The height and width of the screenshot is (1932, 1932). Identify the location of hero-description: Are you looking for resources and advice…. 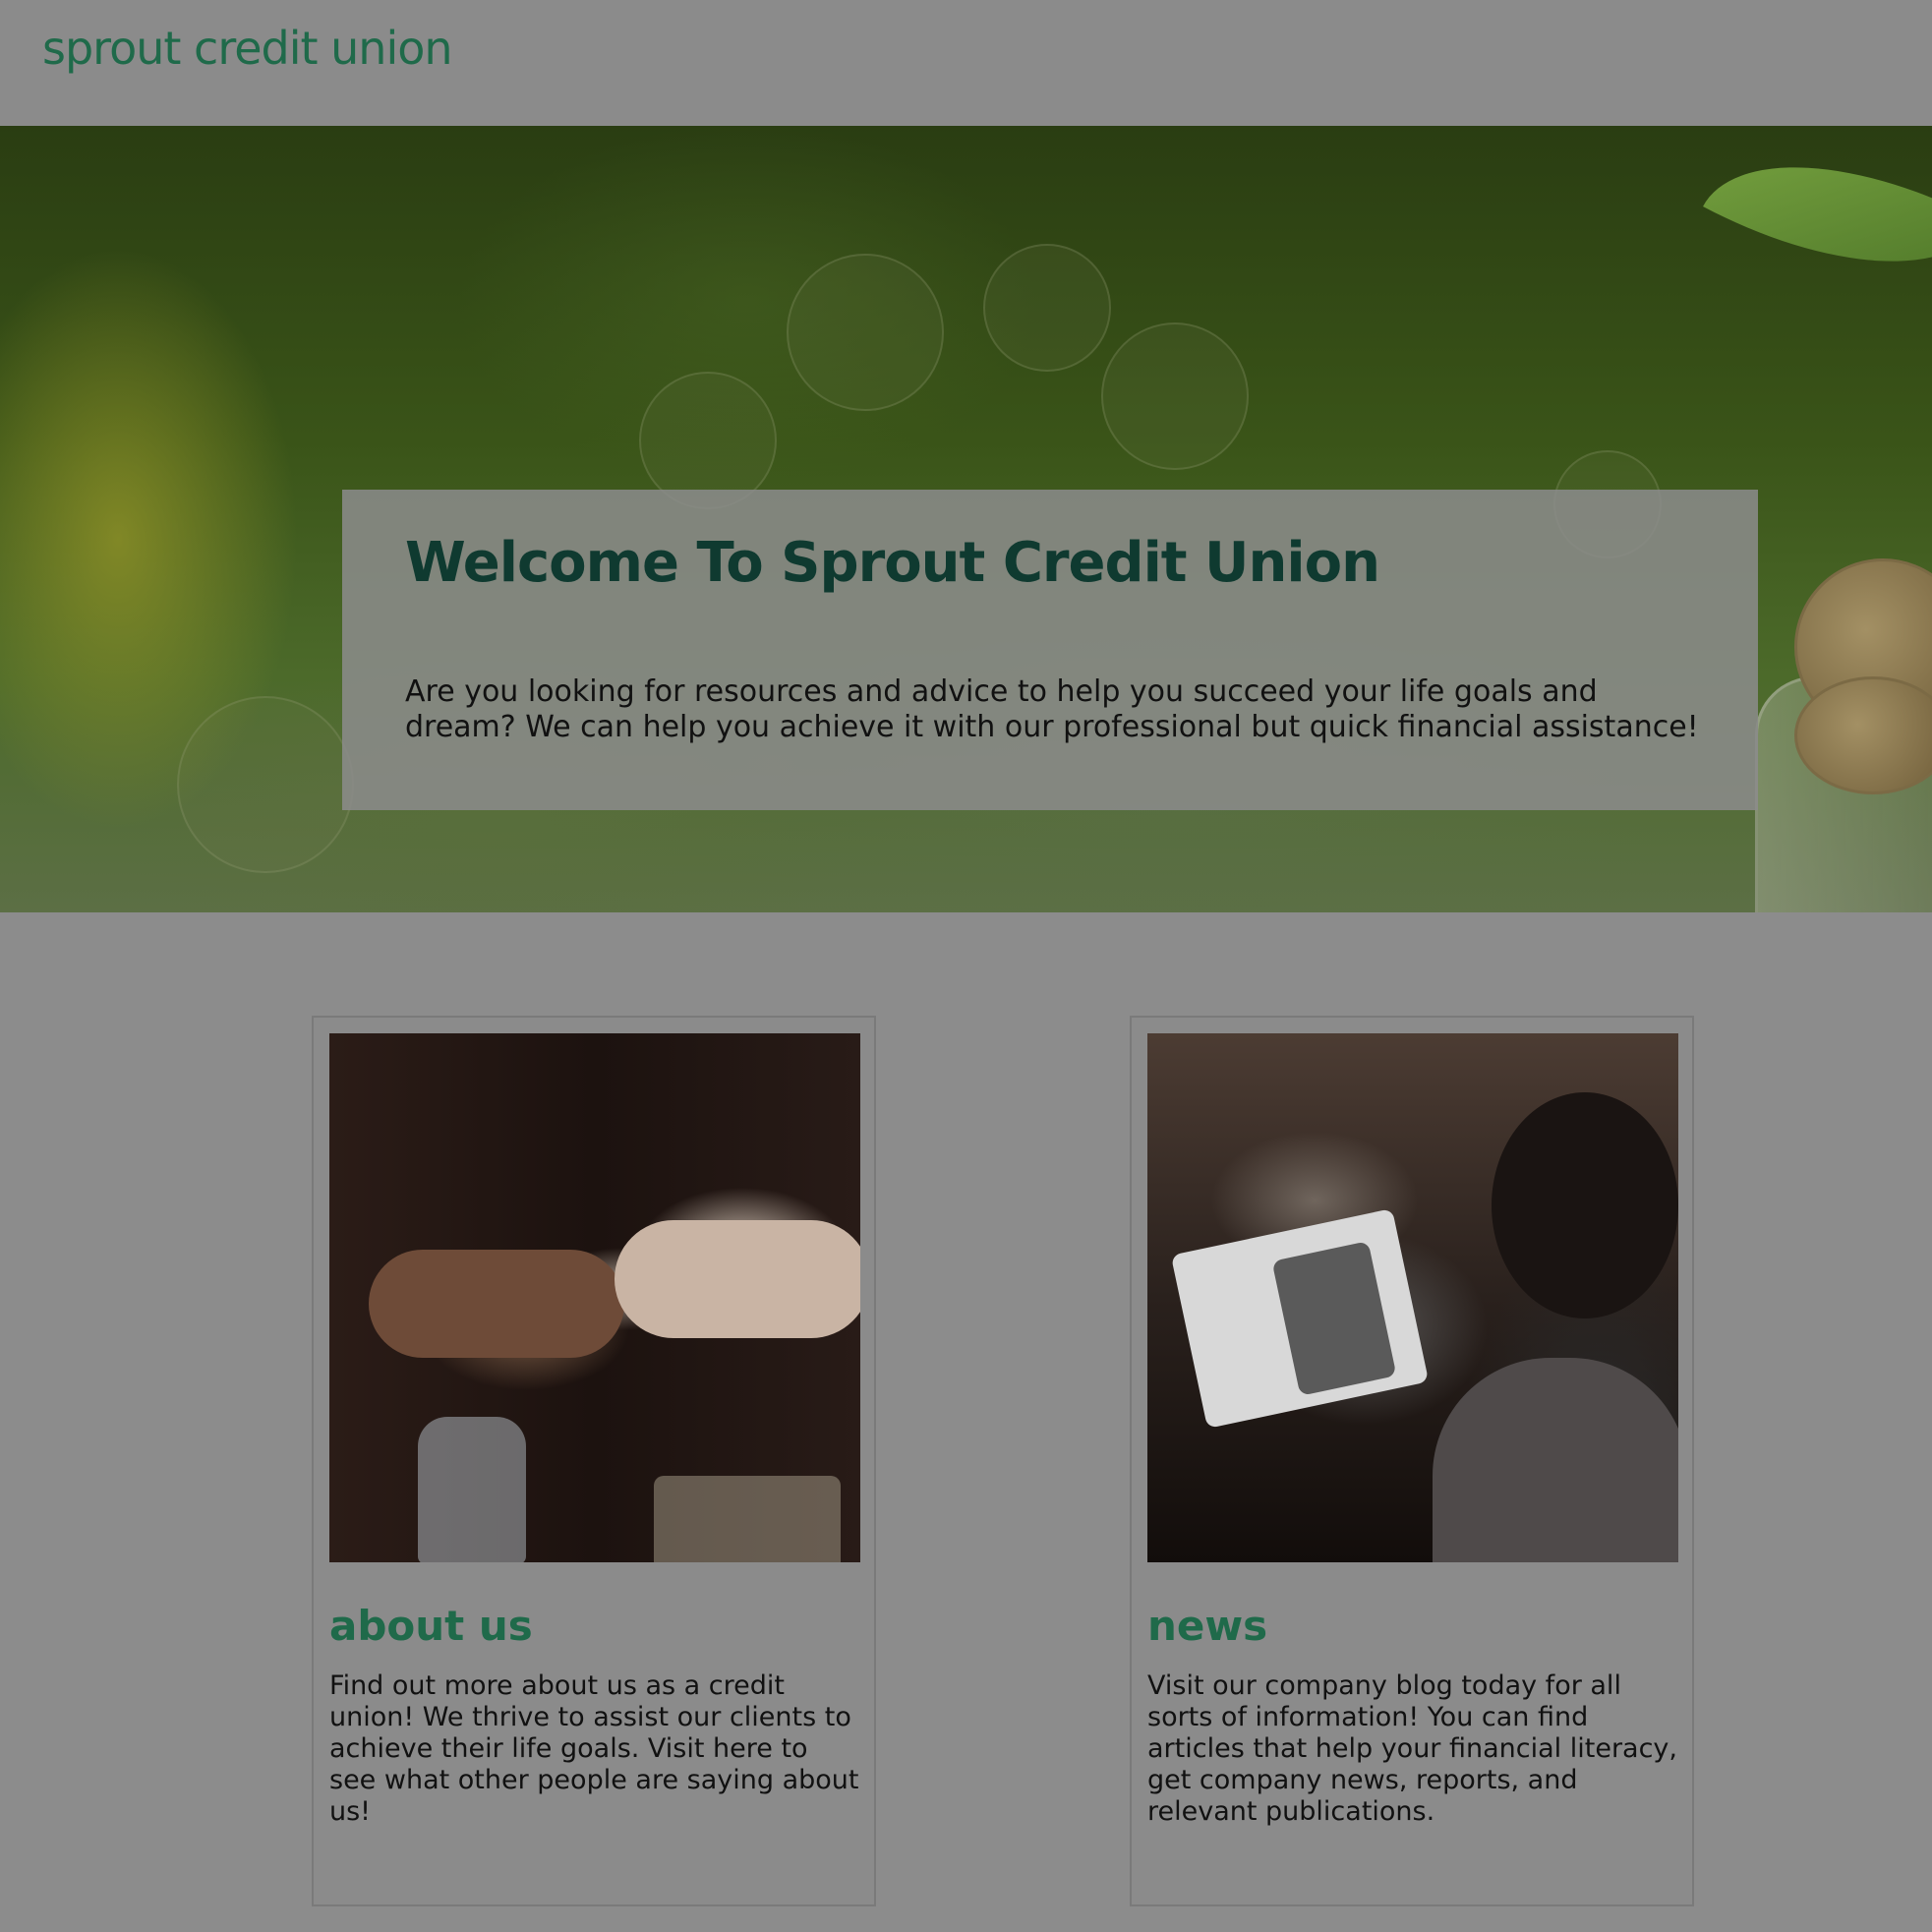
(1052, 709).